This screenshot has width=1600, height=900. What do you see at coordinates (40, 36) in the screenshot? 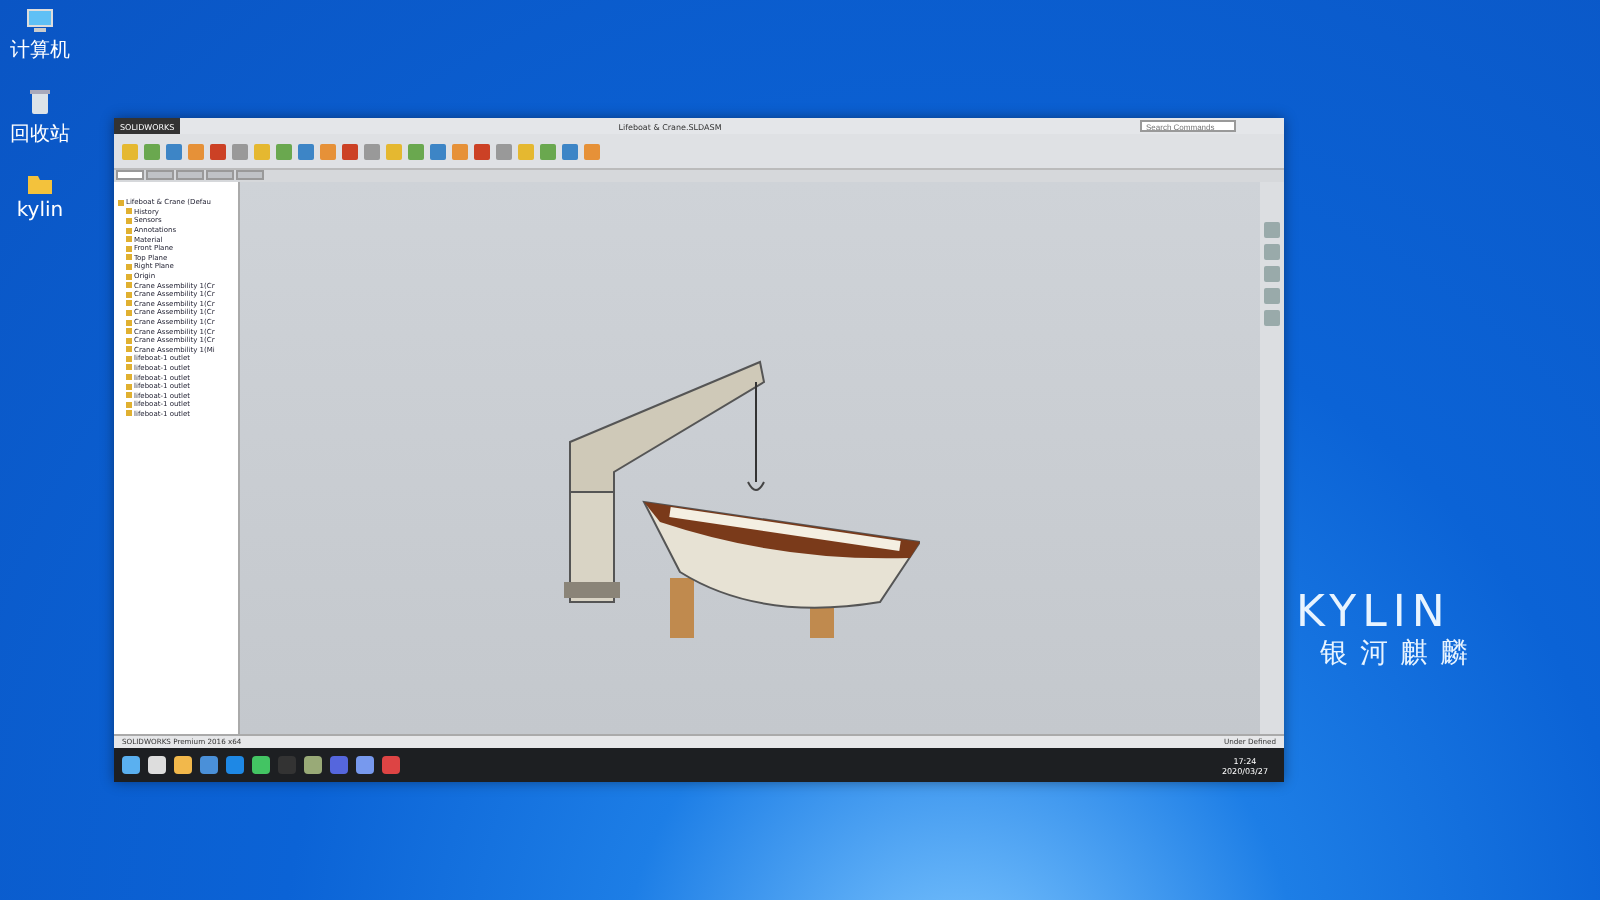
I see `desktop-icon: 计算机` at bounding box center [40, 36].